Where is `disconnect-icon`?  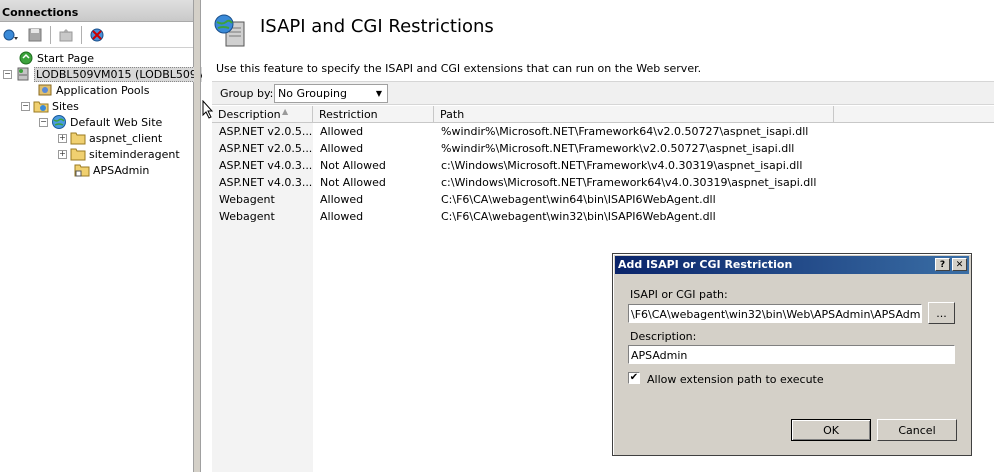
disconnect-icon is located at coordinates (97, 35).